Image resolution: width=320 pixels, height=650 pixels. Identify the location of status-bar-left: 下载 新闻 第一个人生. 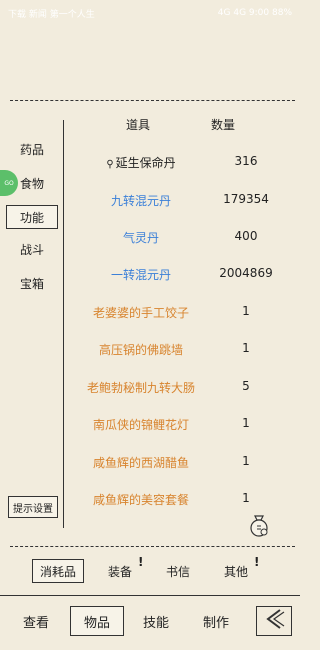
(51, 13).